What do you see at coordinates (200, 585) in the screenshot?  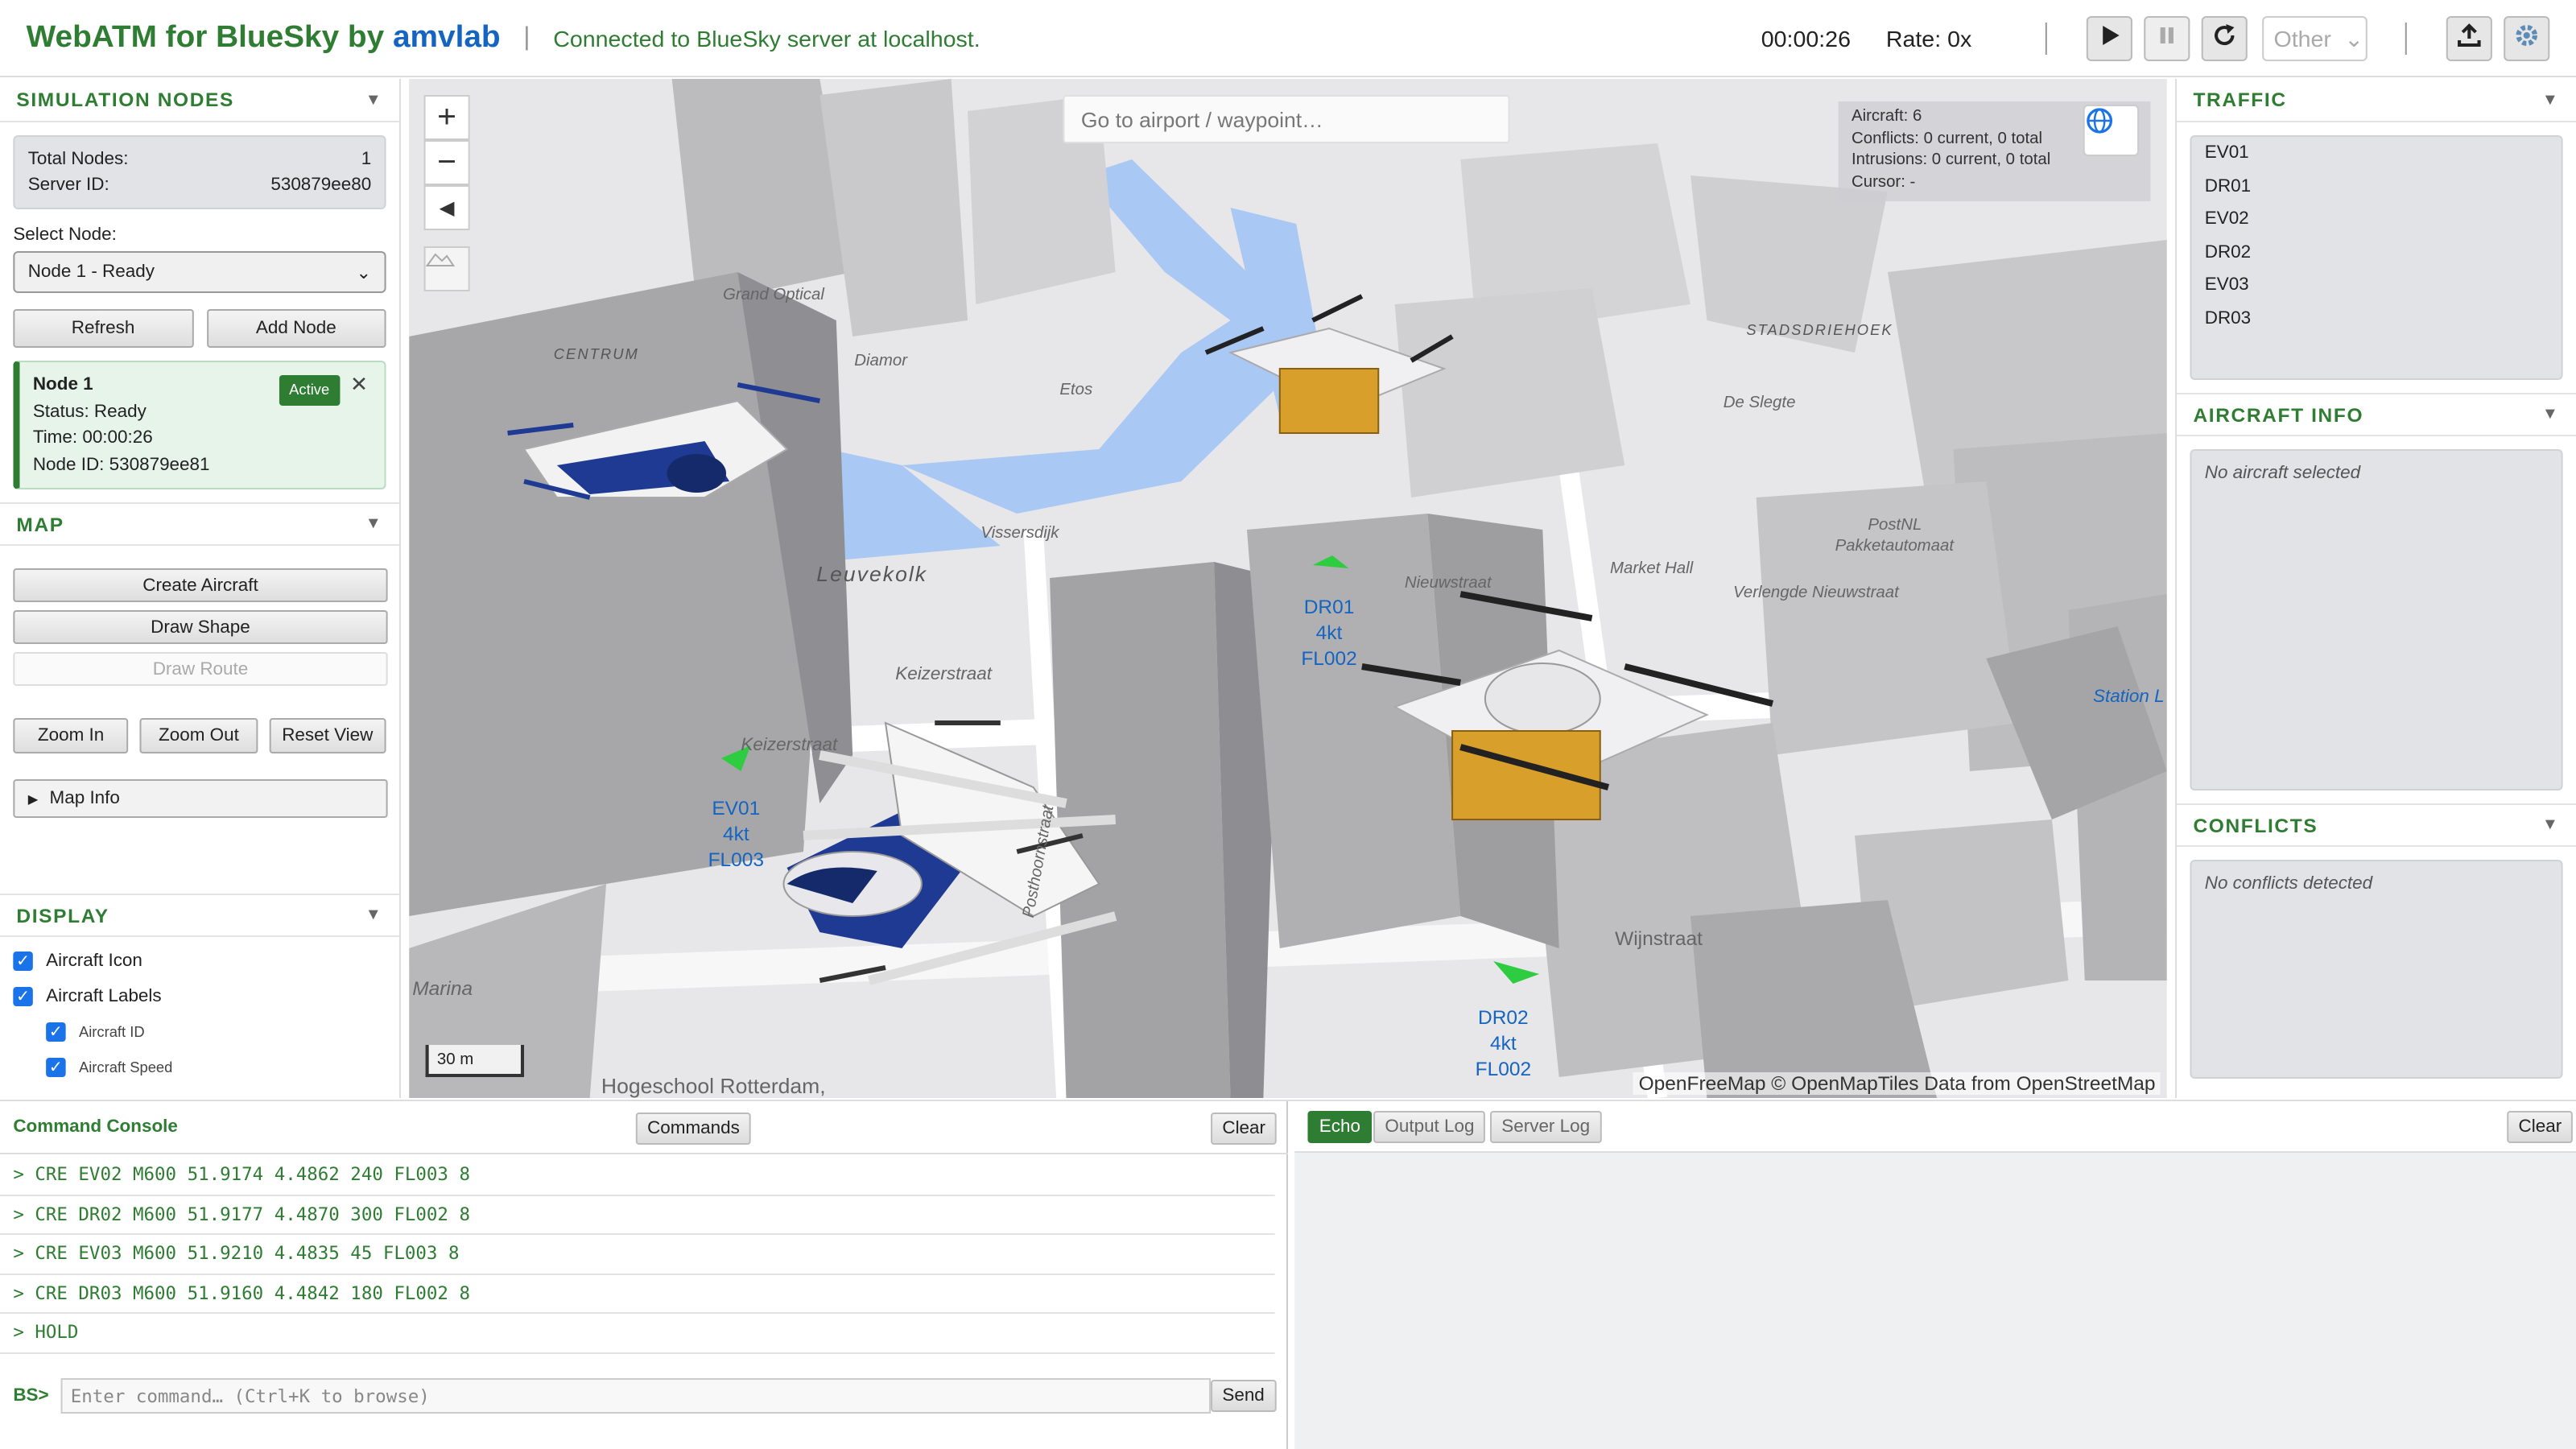 I see `create-aircraft-button: Create Aircraft` at bounding box center [200, 585].